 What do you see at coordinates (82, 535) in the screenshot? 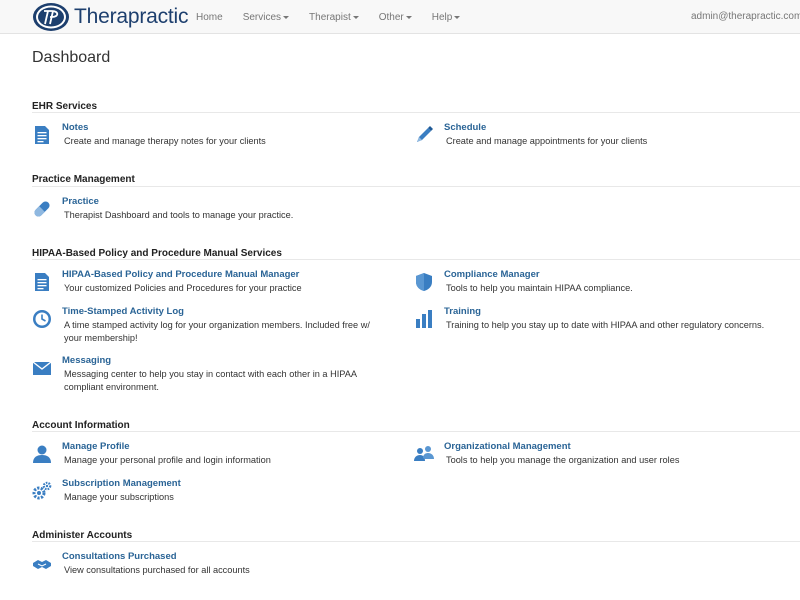
I see `section-title-admin: Administer Accounts` at bounding box center [82, 535].